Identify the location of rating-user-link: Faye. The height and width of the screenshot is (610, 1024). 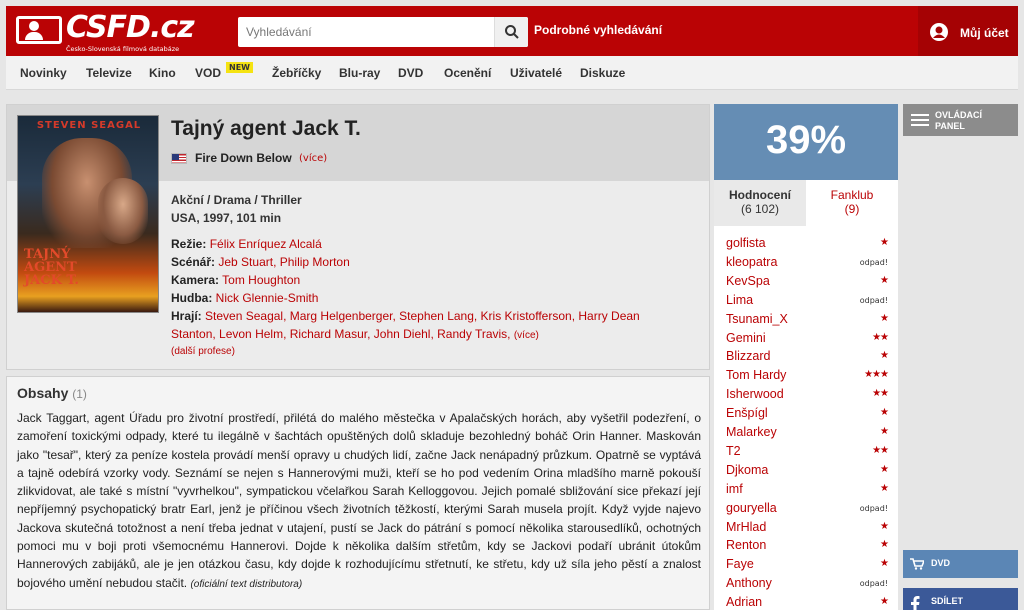
(740, 564).